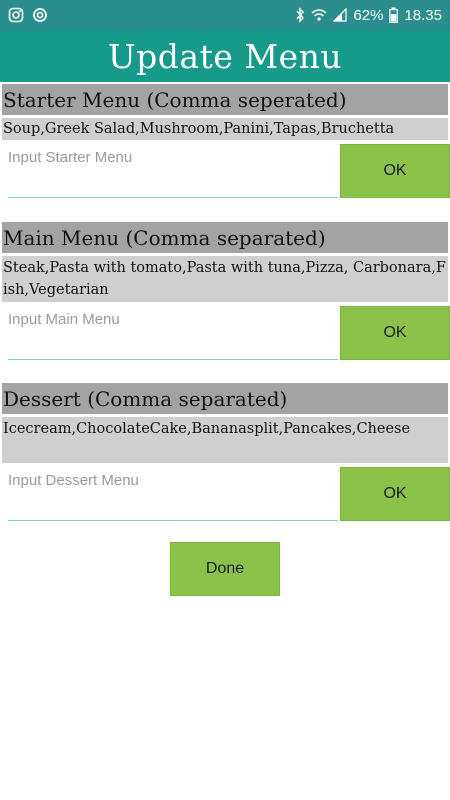  Describe the element at coordinates (225, 569) in the screenshot. I see `done-button: Done` at that location.